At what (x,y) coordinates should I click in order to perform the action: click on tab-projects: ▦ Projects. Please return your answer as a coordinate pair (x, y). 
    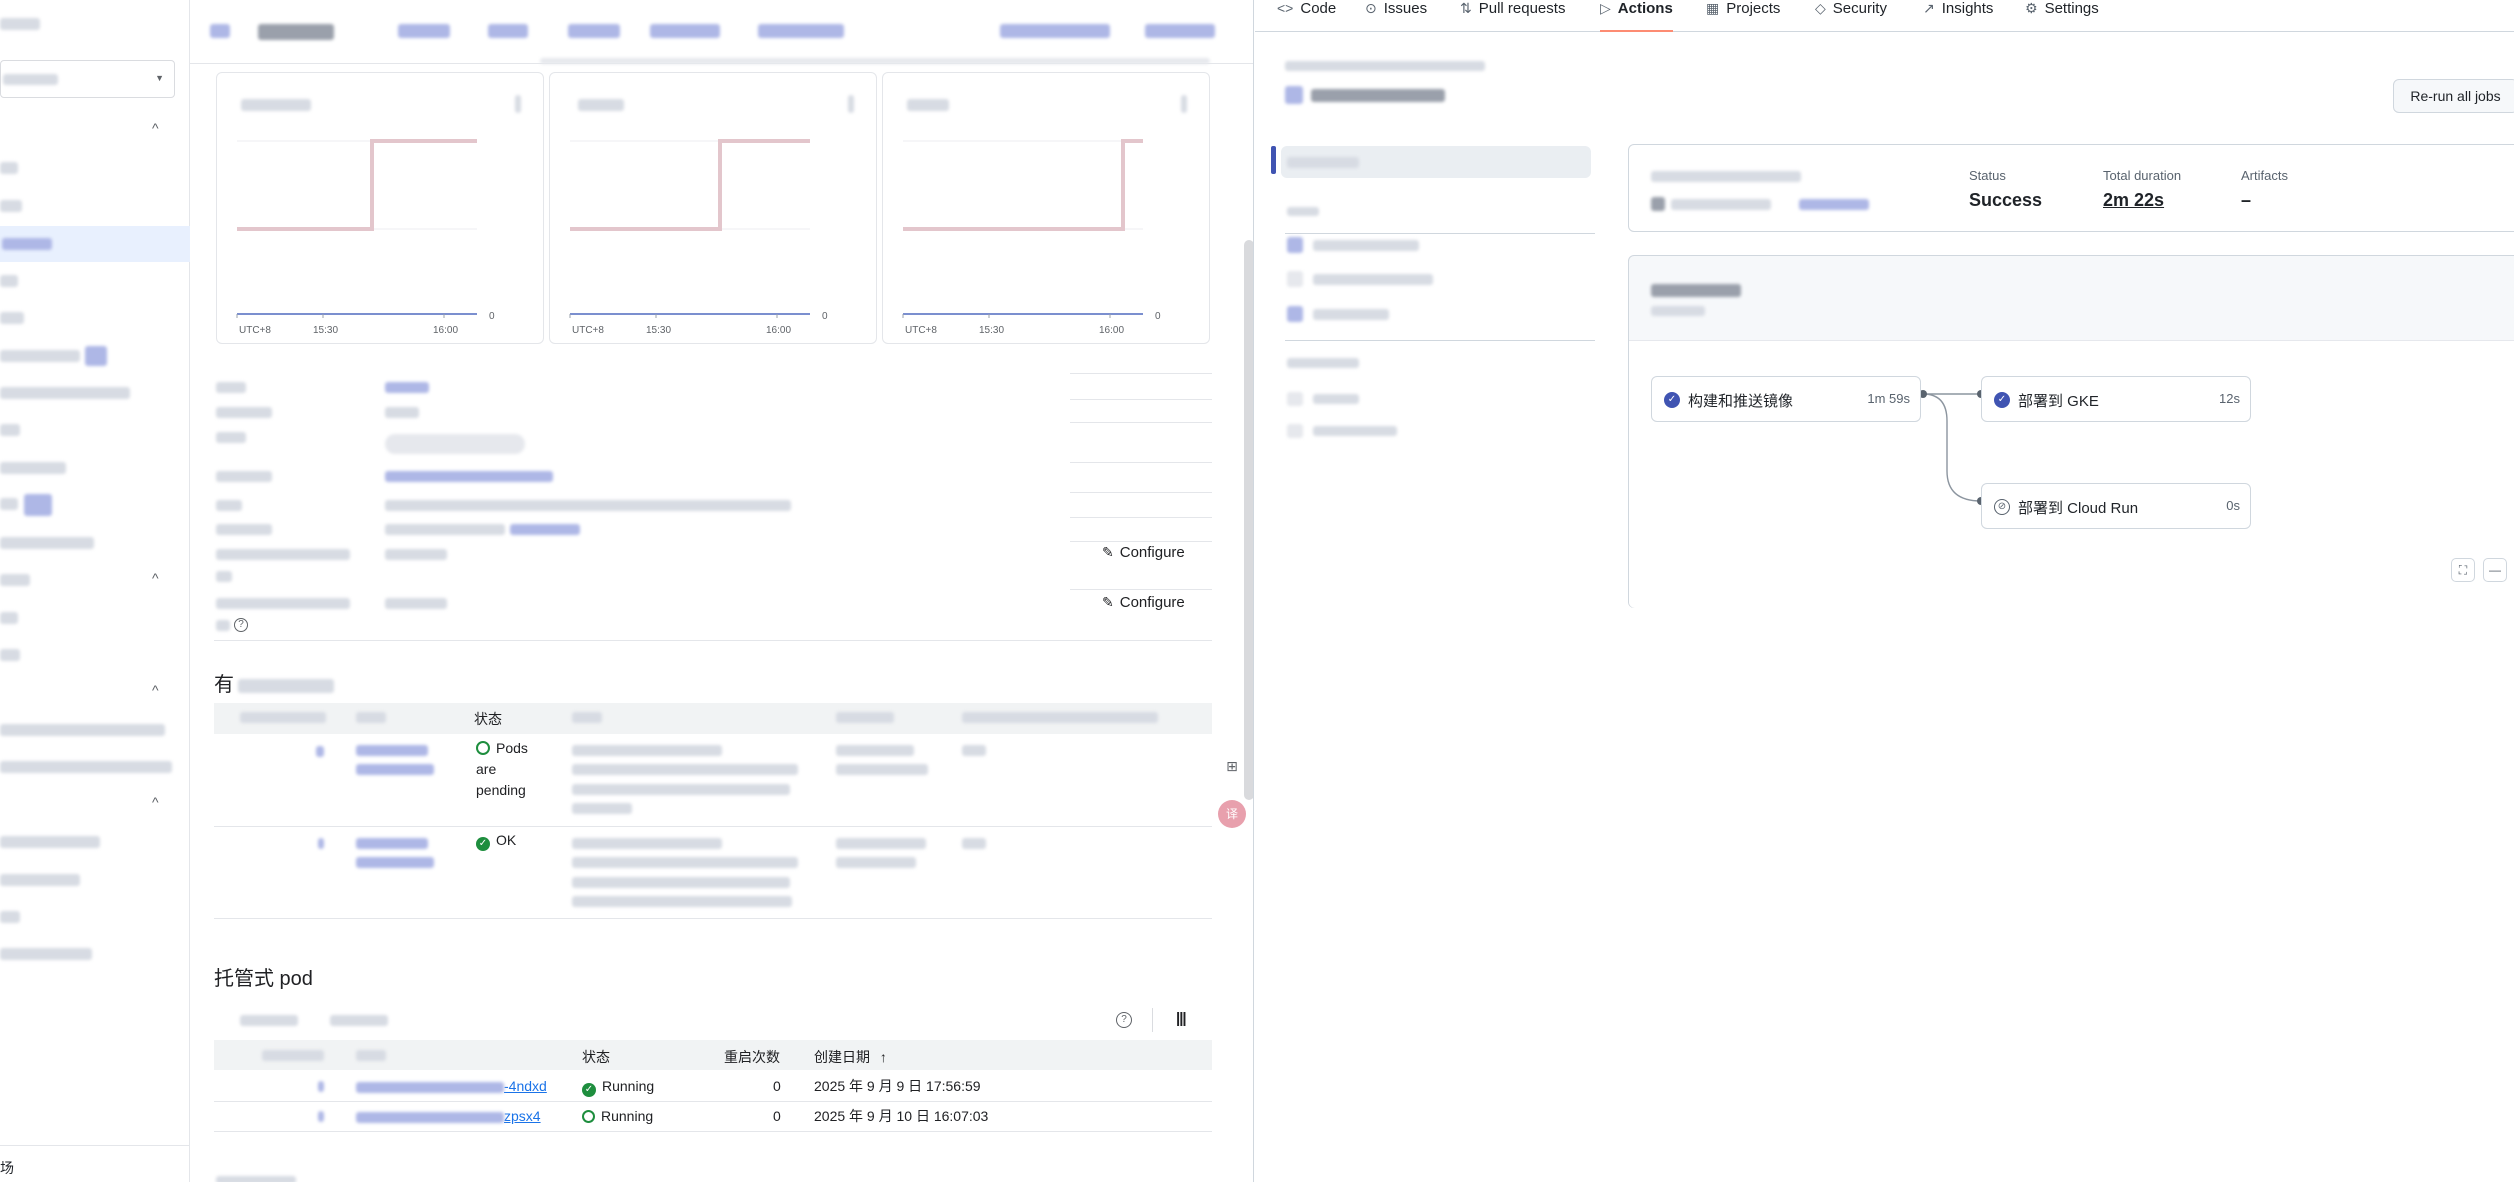
    Looking at the image, I should click on (1743, 16).